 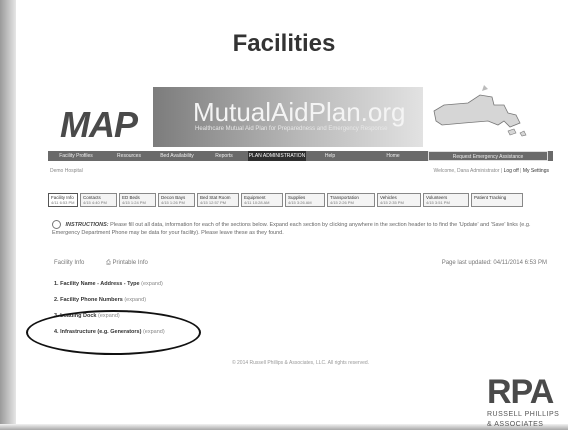 What do you see at coordinates (393, 156) in the screenshot?
I see `nav-home: Home` at bounding box center [393, 156].